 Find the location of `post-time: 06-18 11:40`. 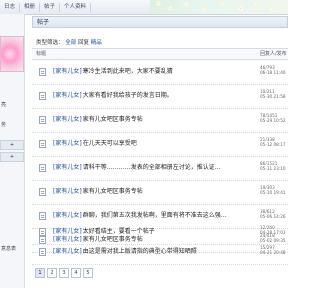

post-time: 06-18 11:40 is located at coordinates (273, 73).